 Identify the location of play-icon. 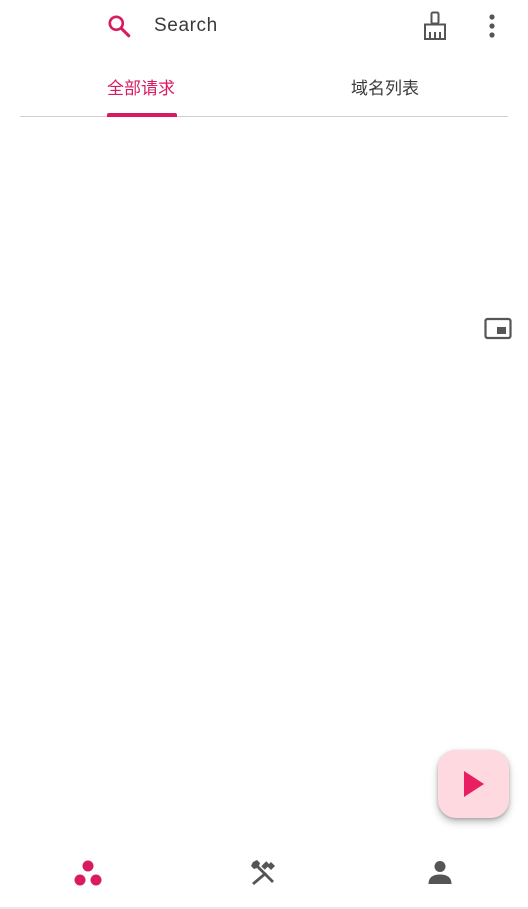
(474, 784).